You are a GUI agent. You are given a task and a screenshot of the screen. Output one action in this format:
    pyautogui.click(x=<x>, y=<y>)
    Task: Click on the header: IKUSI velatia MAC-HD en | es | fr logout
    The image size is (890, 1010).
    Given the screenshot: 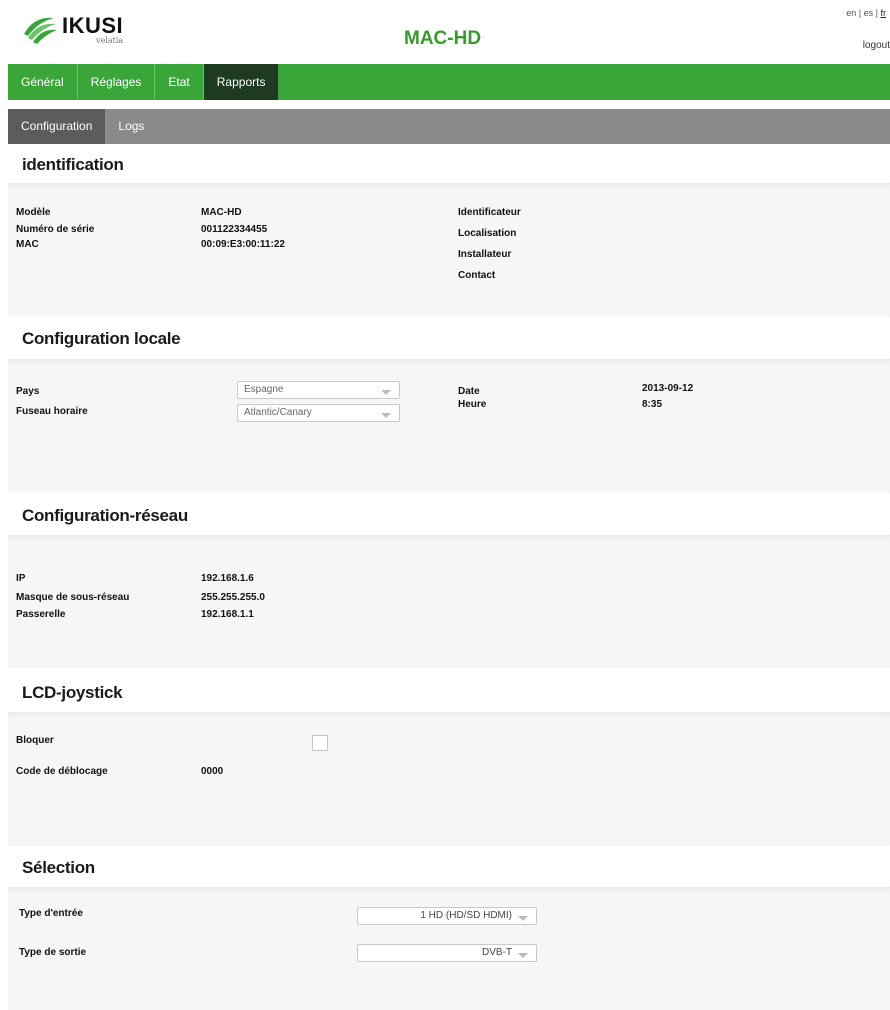 What is the action you would take?
    pyautogui.click(x=445, y=32)
    